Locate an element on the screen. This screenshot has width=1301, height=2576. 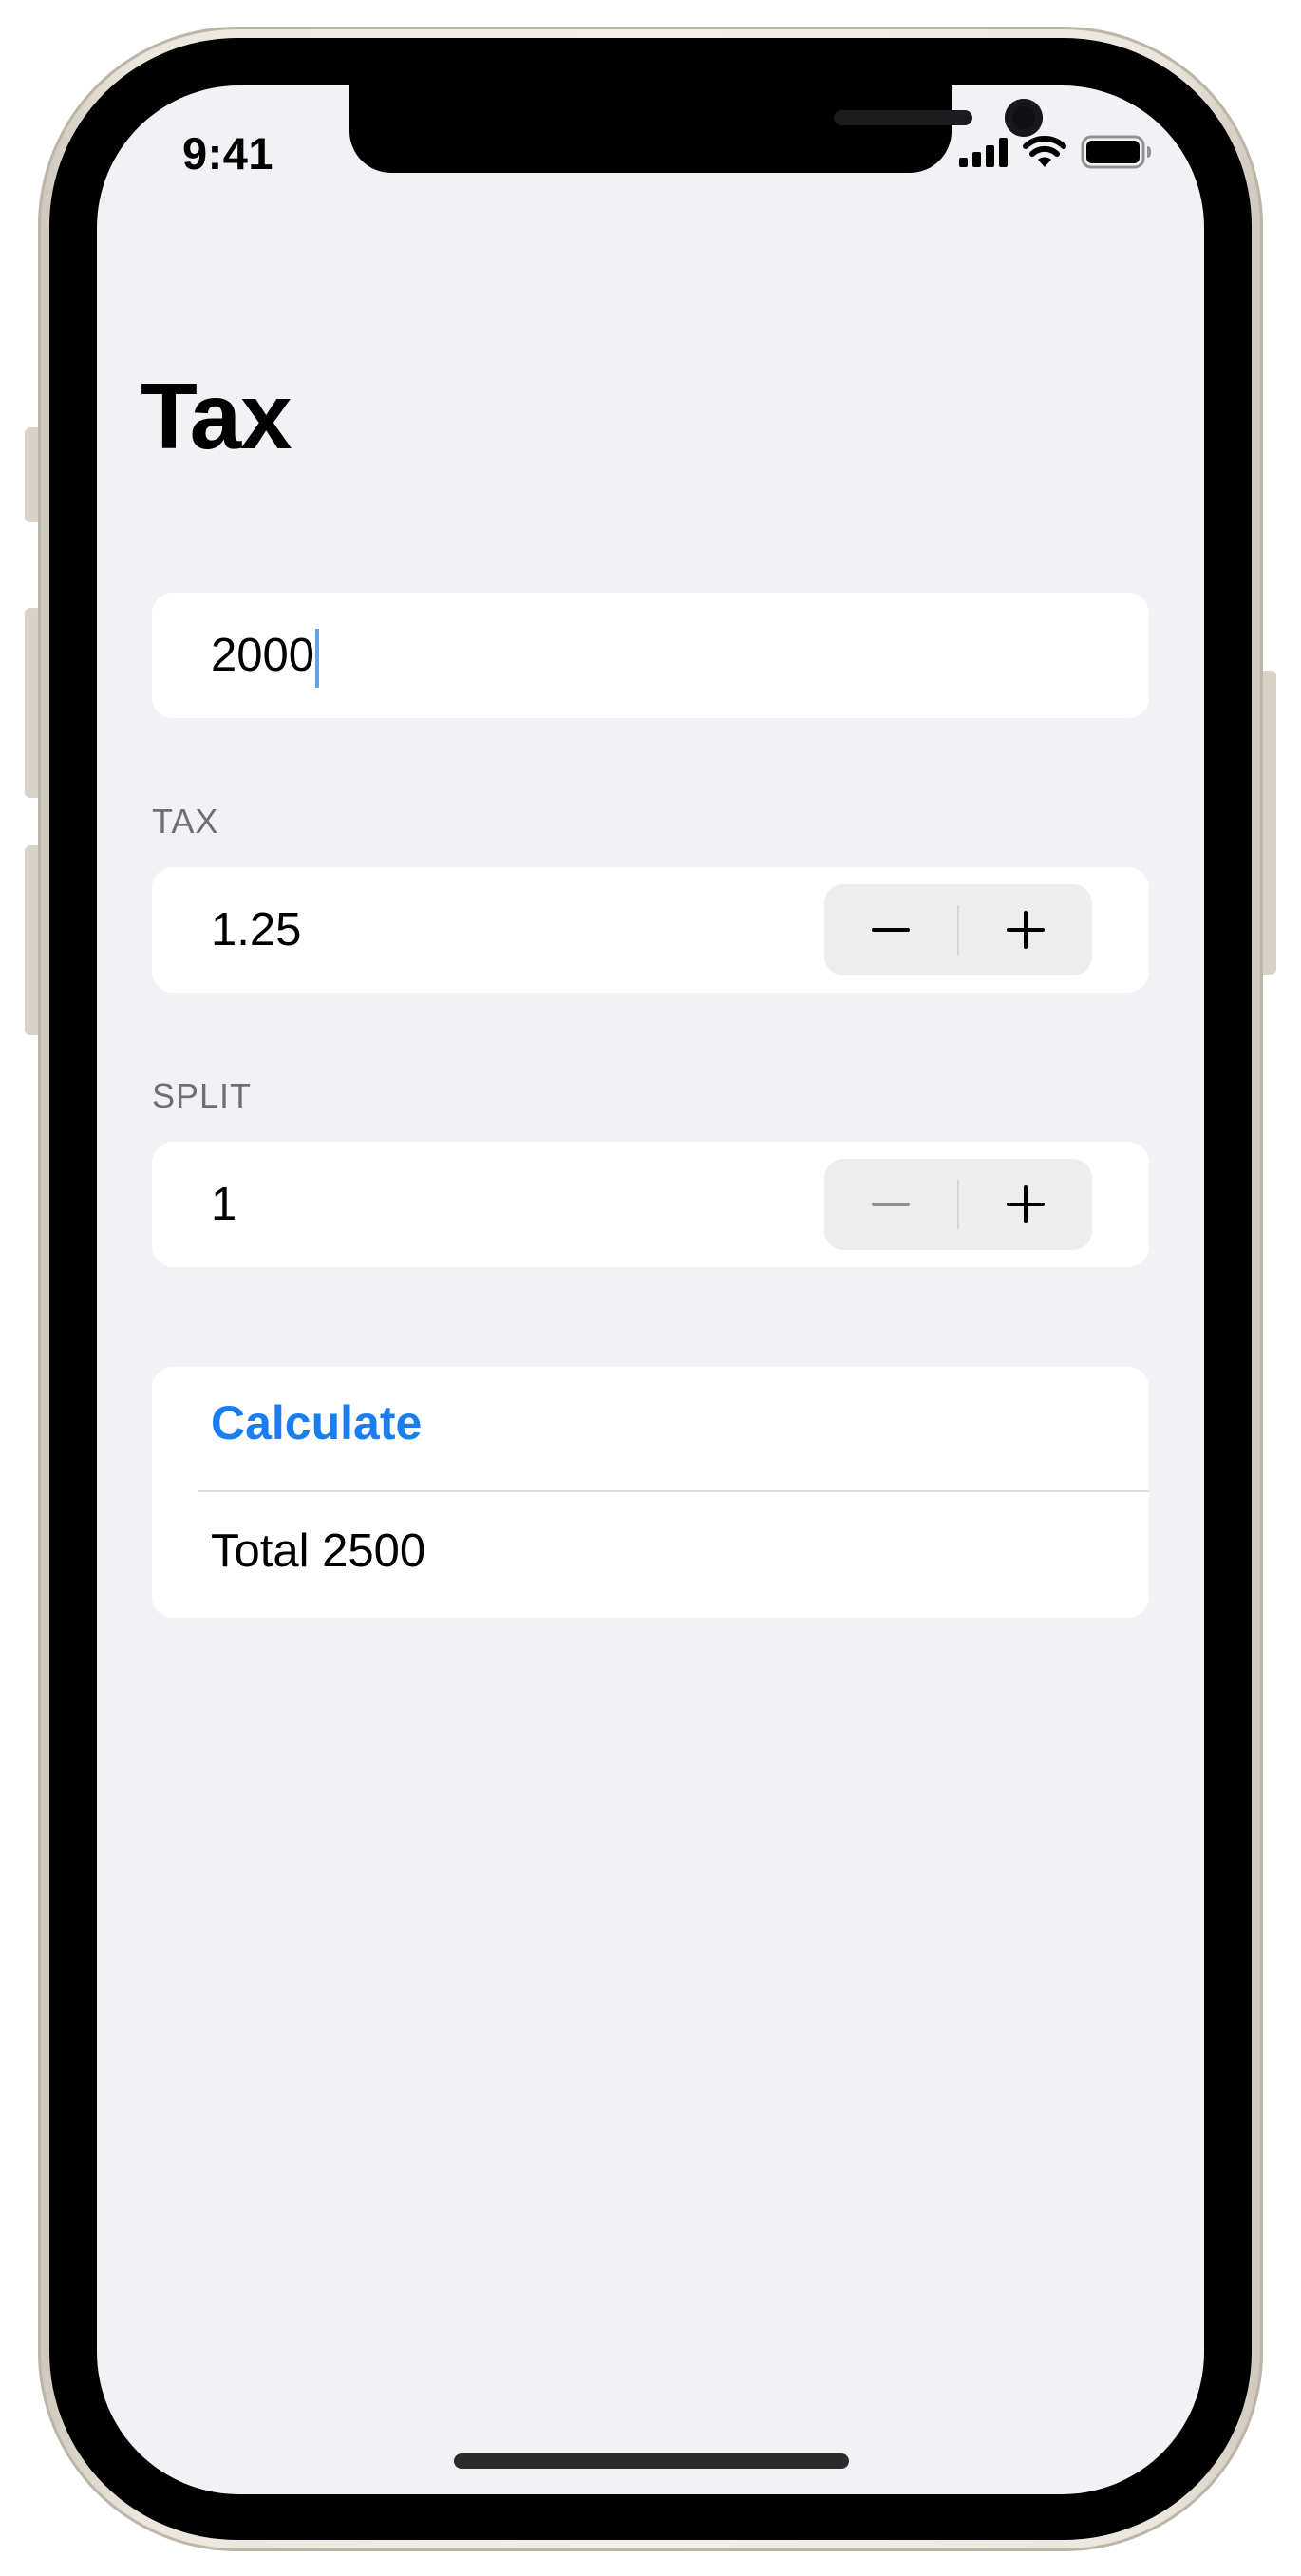
tax-stepper is located at coordinates (958, 929).